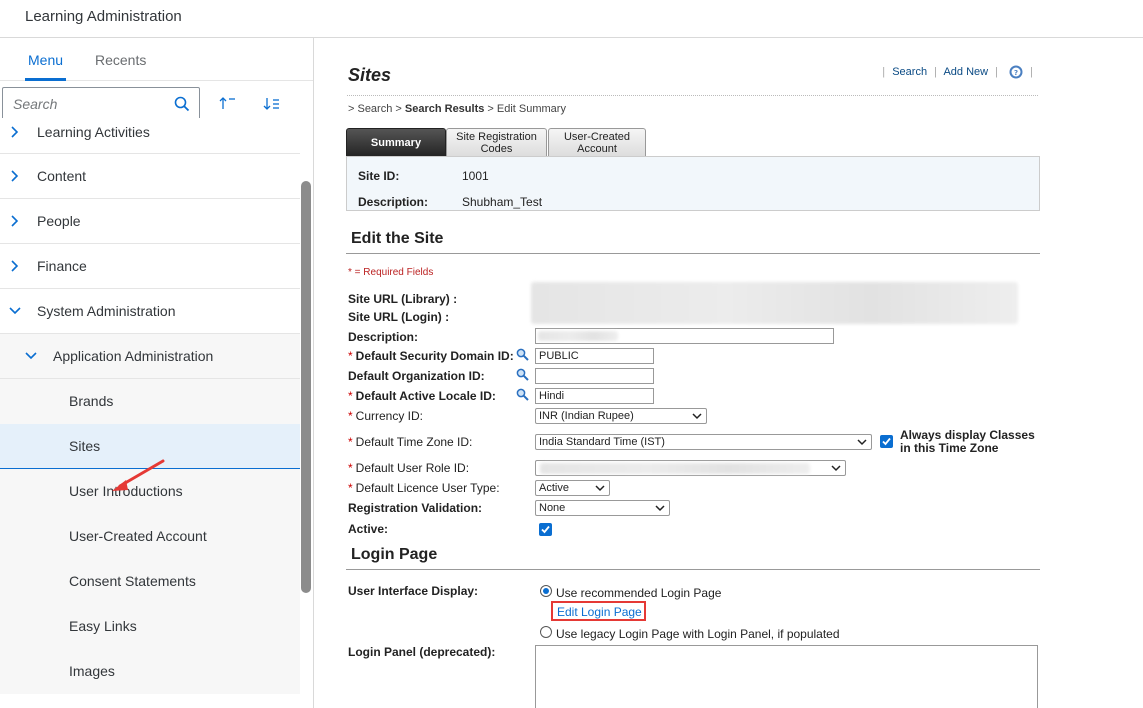  I want to click on menu-item-label: Finance, so click(62, 266).